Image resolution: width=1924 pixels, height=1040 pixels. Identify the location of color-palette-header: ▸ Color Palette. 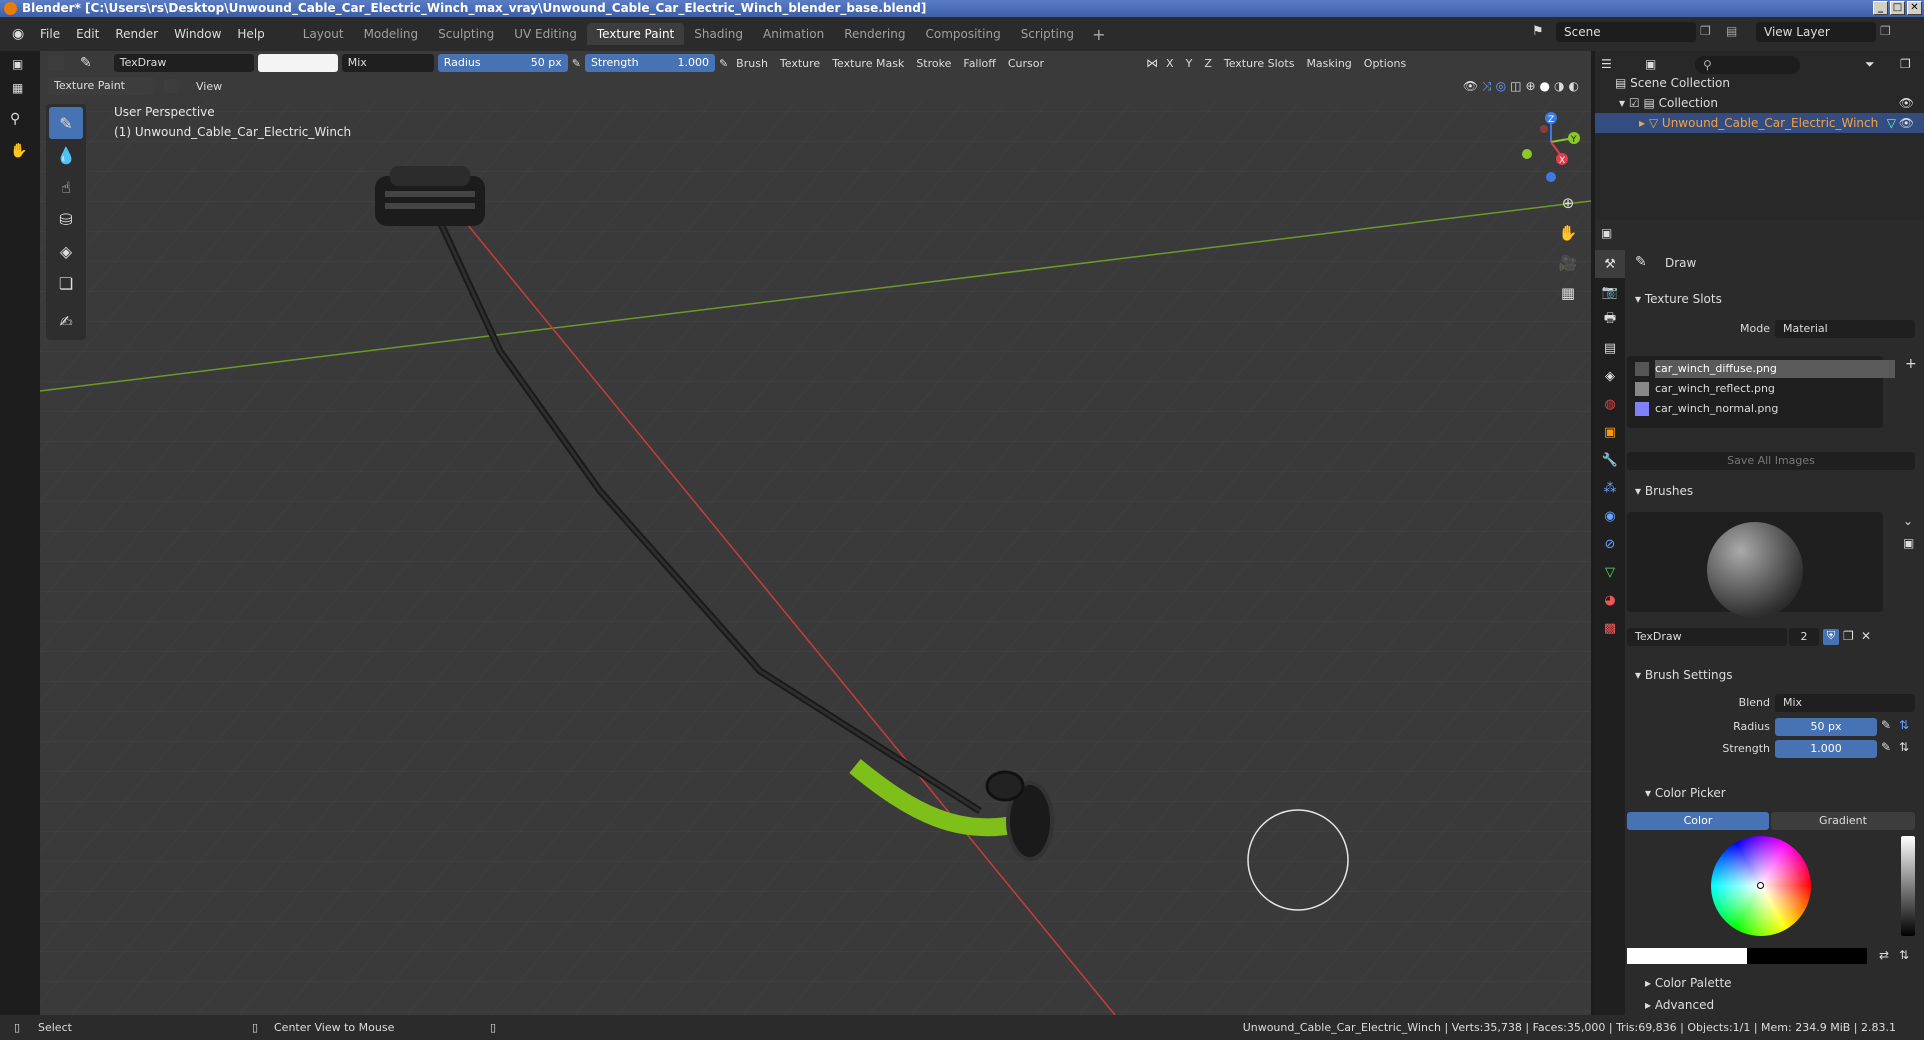
(1688, 983).